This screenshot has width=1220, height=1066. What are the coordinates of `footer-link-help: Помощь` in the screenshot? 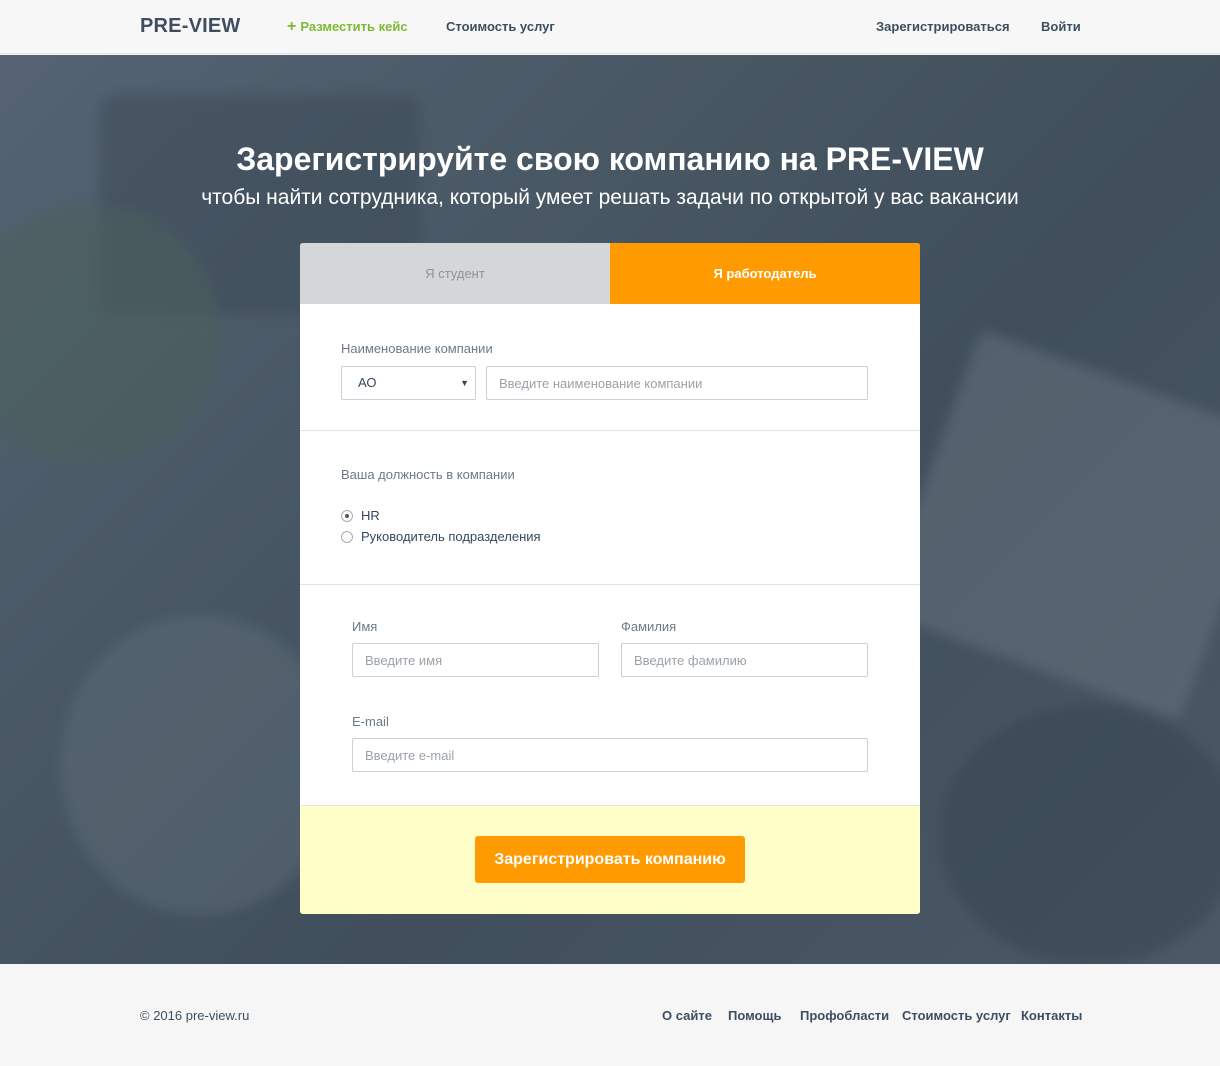 It's located at (754, 1015).